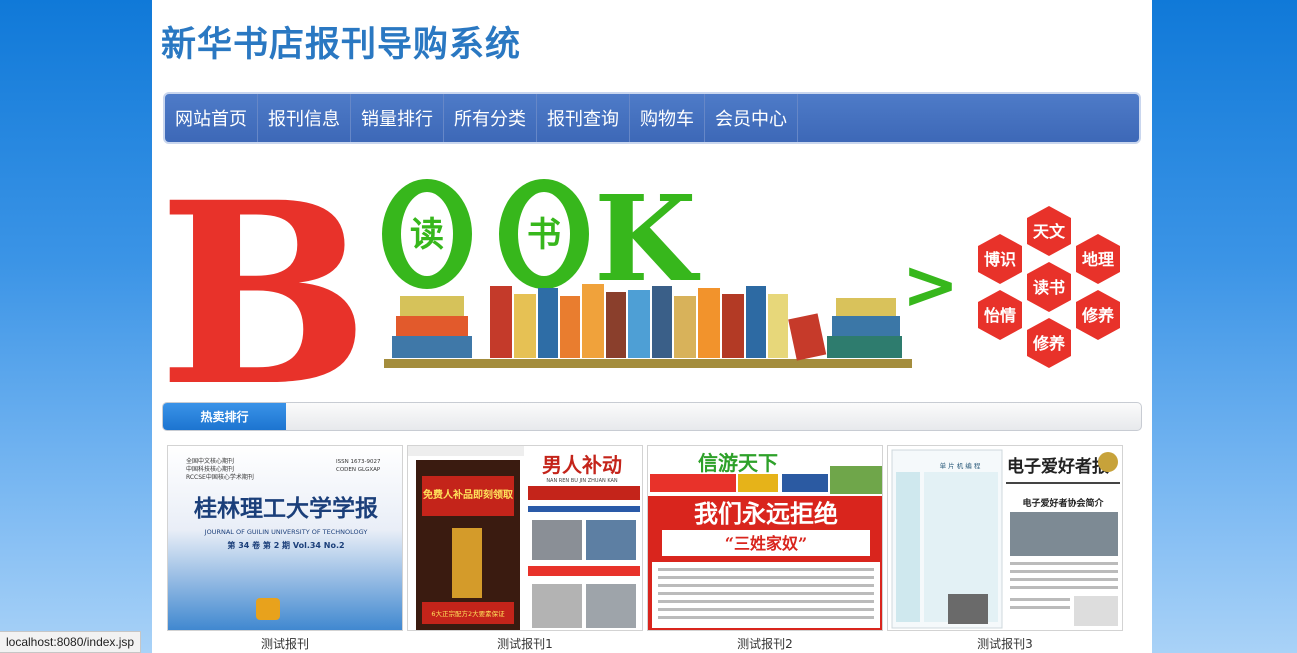  What do you see at coordinates (1063, 503) in the screenshot?
I see `svg-text: 电子爱好者协会简介` at bounding box center [1063, 503].